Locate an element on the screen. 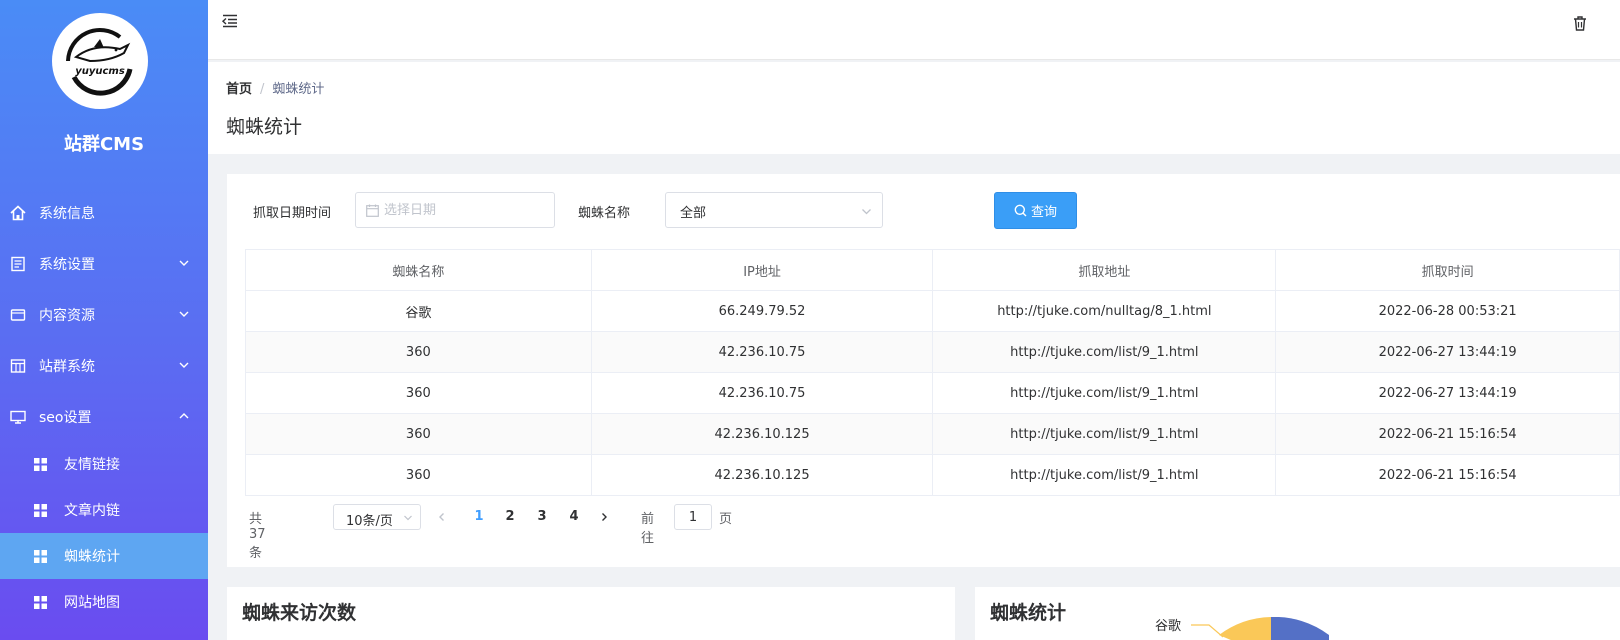 The width and height of the screenshot is (1620, 640). calendar-icon is located at coordinates (372, 210).